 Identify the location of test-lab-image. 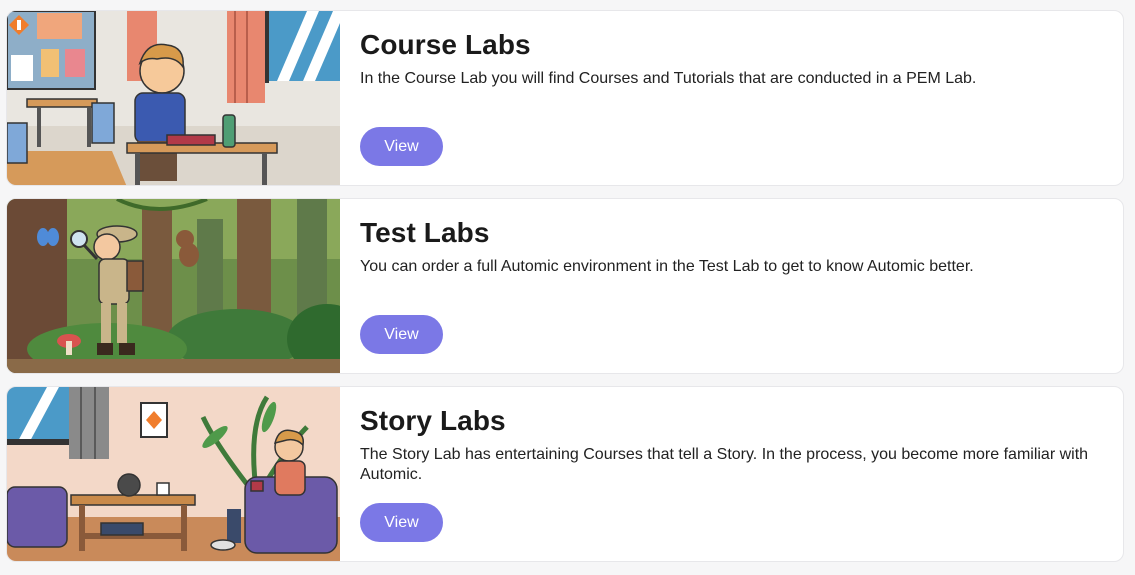
(173, 286).